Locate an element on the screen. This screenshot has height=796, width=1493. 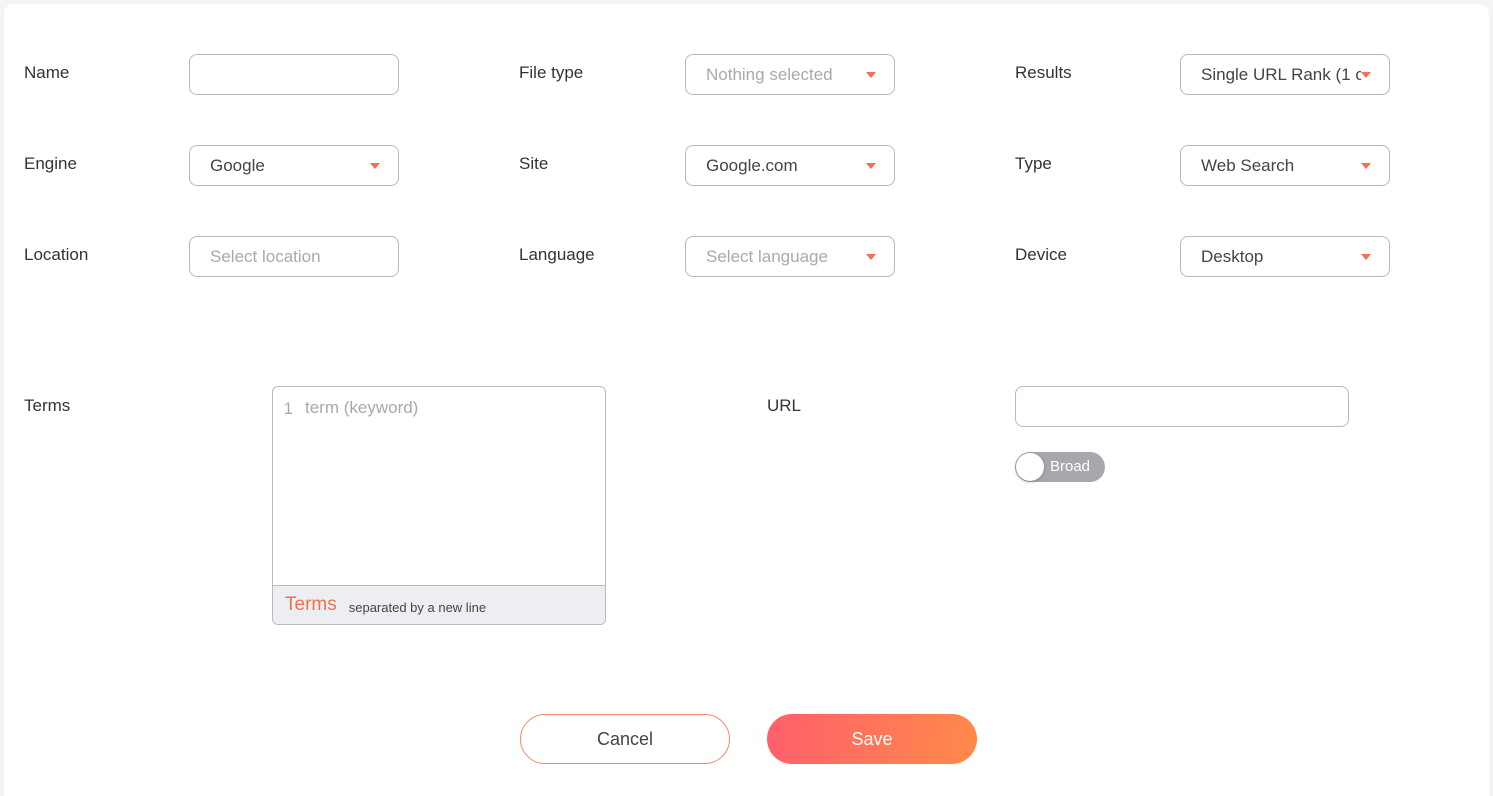
save-button: Save is located at coordinates (872, 739).